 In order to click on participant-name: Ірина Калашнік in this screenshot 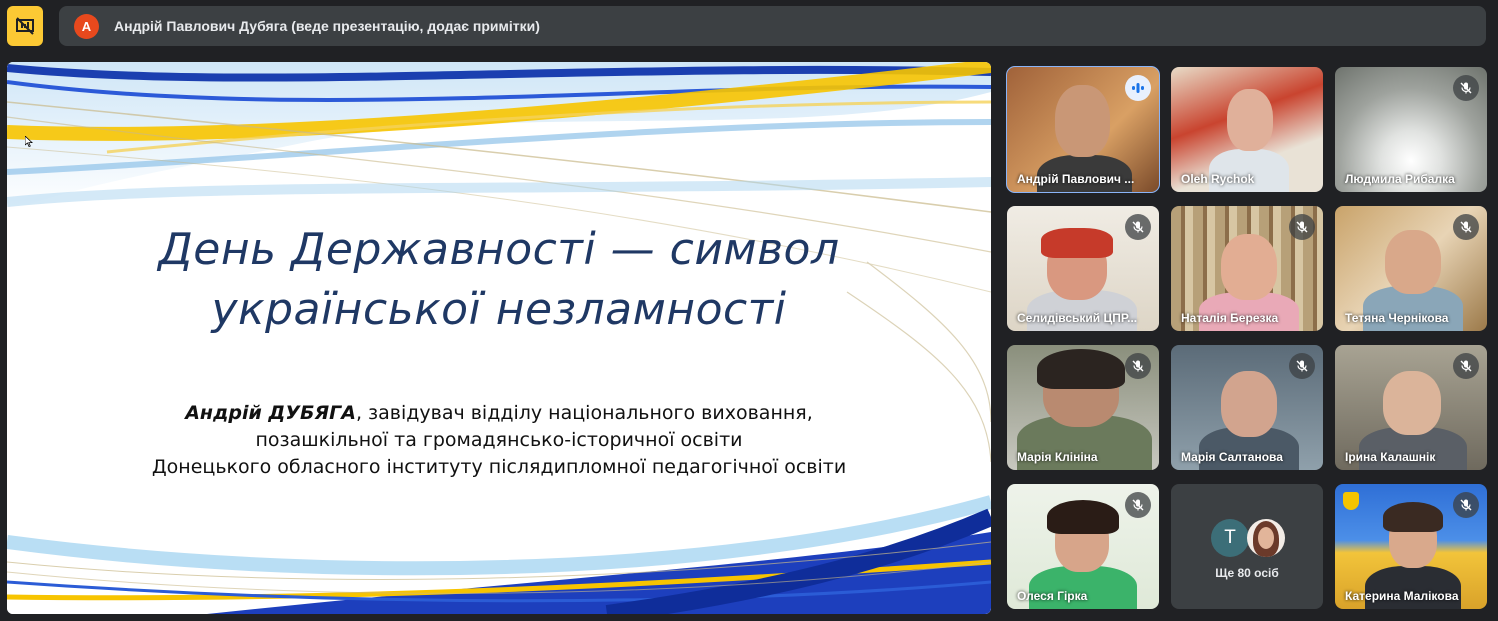, I will do `click(1390, 457)`.